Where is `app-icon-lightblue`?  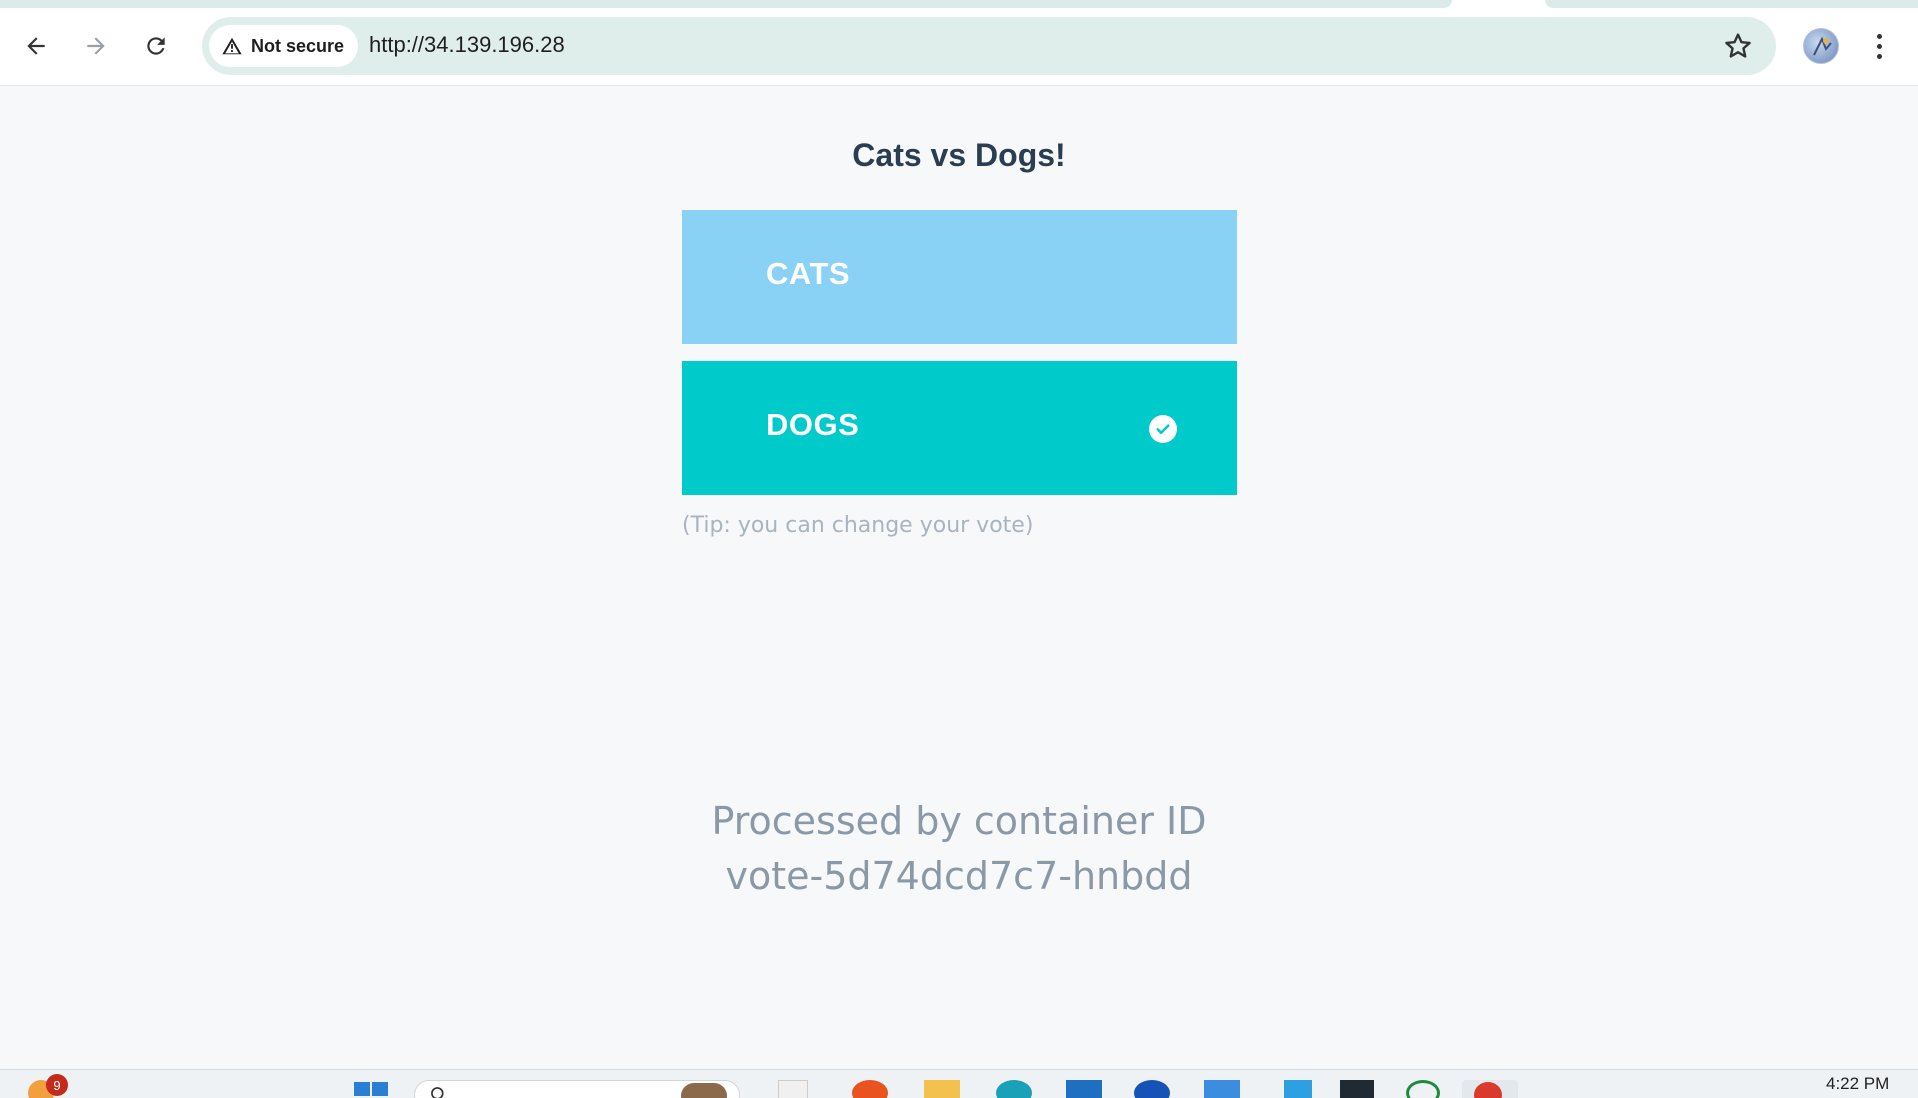 app-icon-lightblue is located at coordinates (1222, 1089).